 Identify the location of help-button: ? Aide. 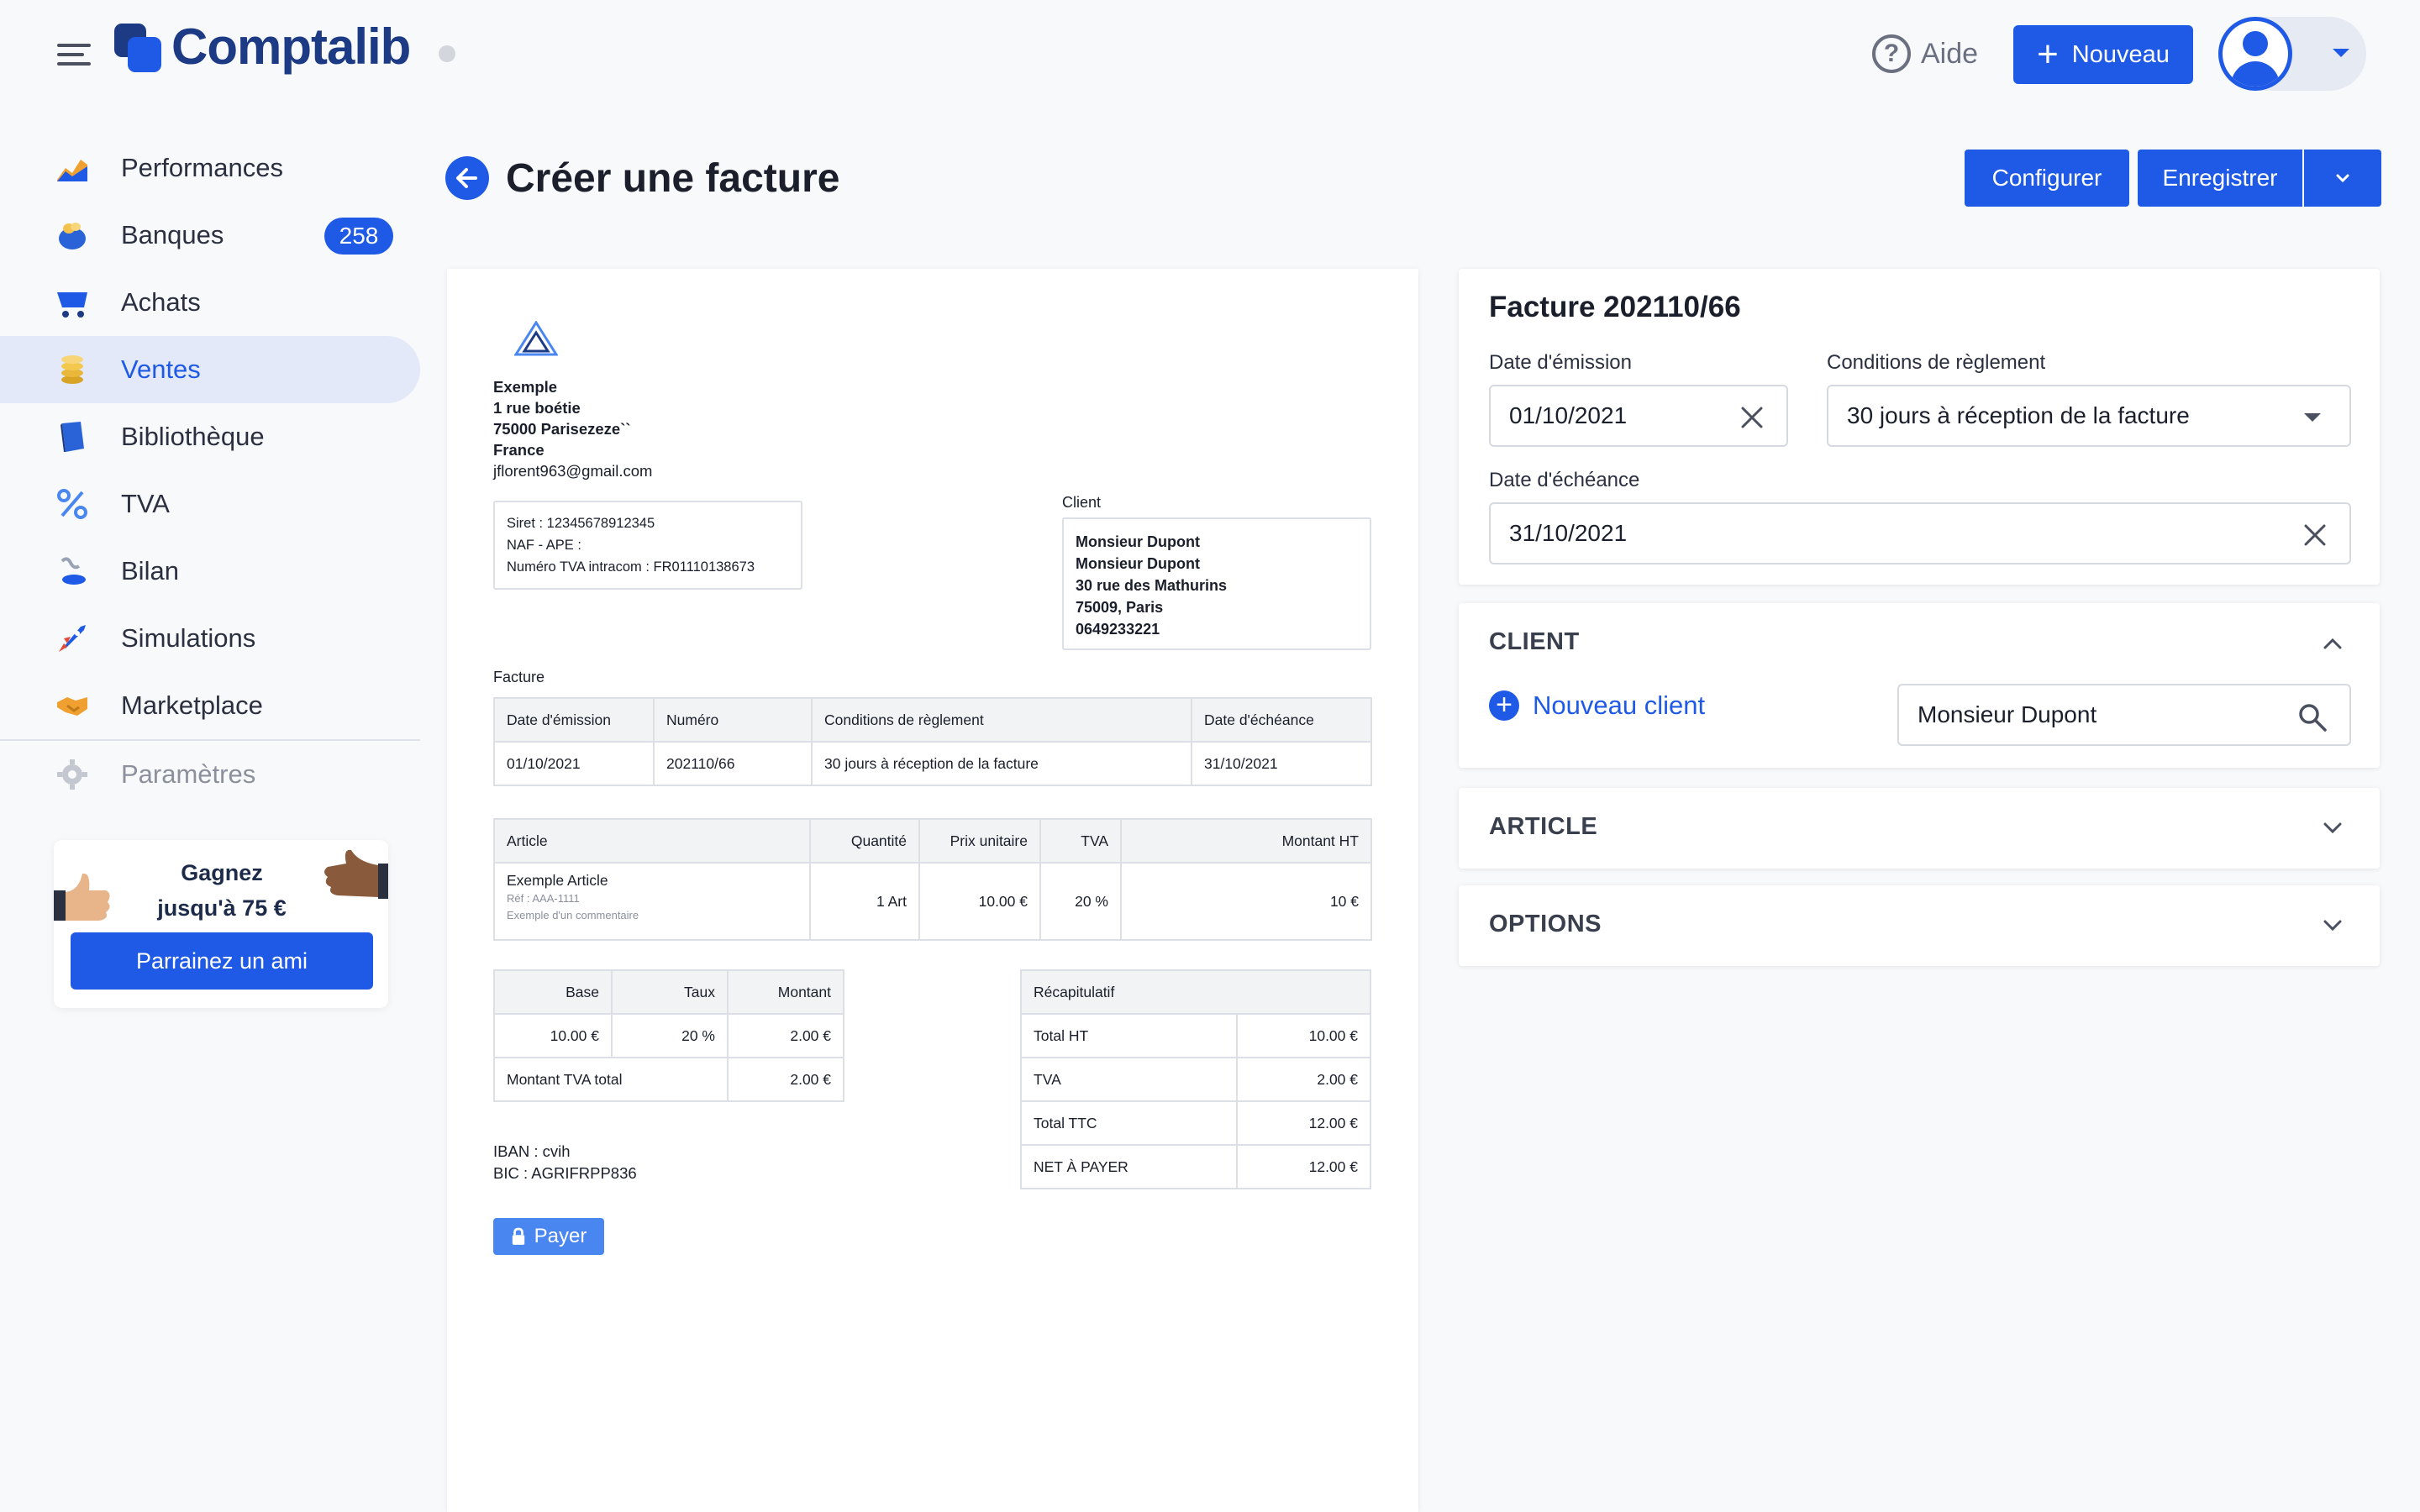
(1925, 54).